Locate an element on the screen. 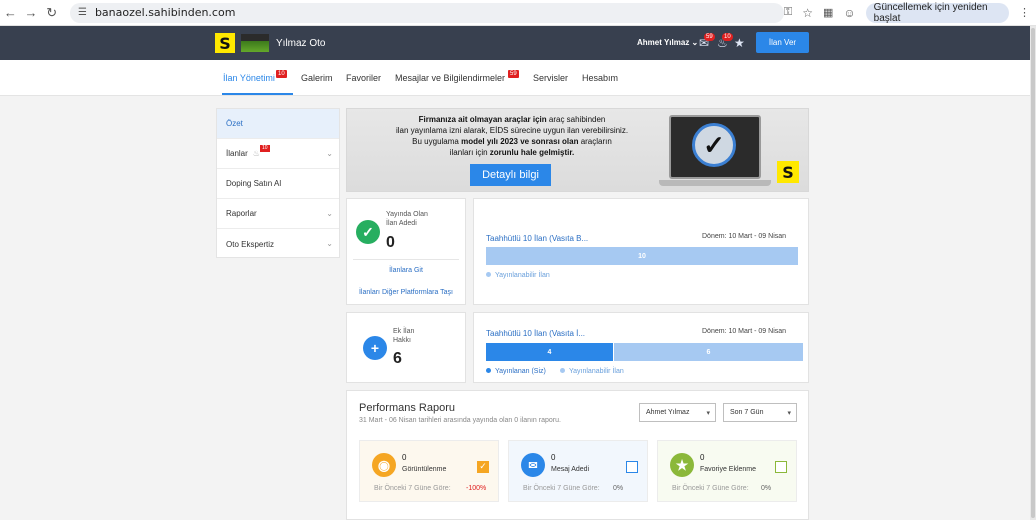 Image resolution: width=1036 pixels, height=520 pixels. published-label: Yayında Olan İlan Adedi is located at coordinates (407, 219).